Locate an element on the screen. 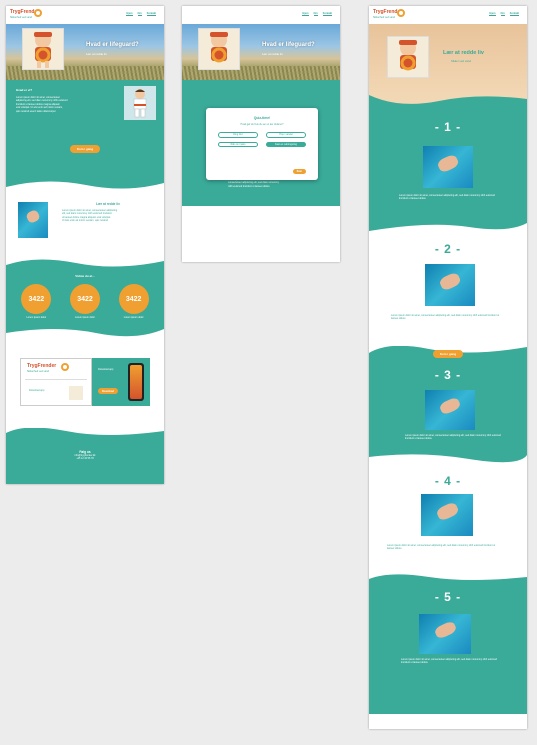 Image resolution: width=537 pixels, height=745 pixels. karate-mascot-icon is located at coordinates (140, 103).